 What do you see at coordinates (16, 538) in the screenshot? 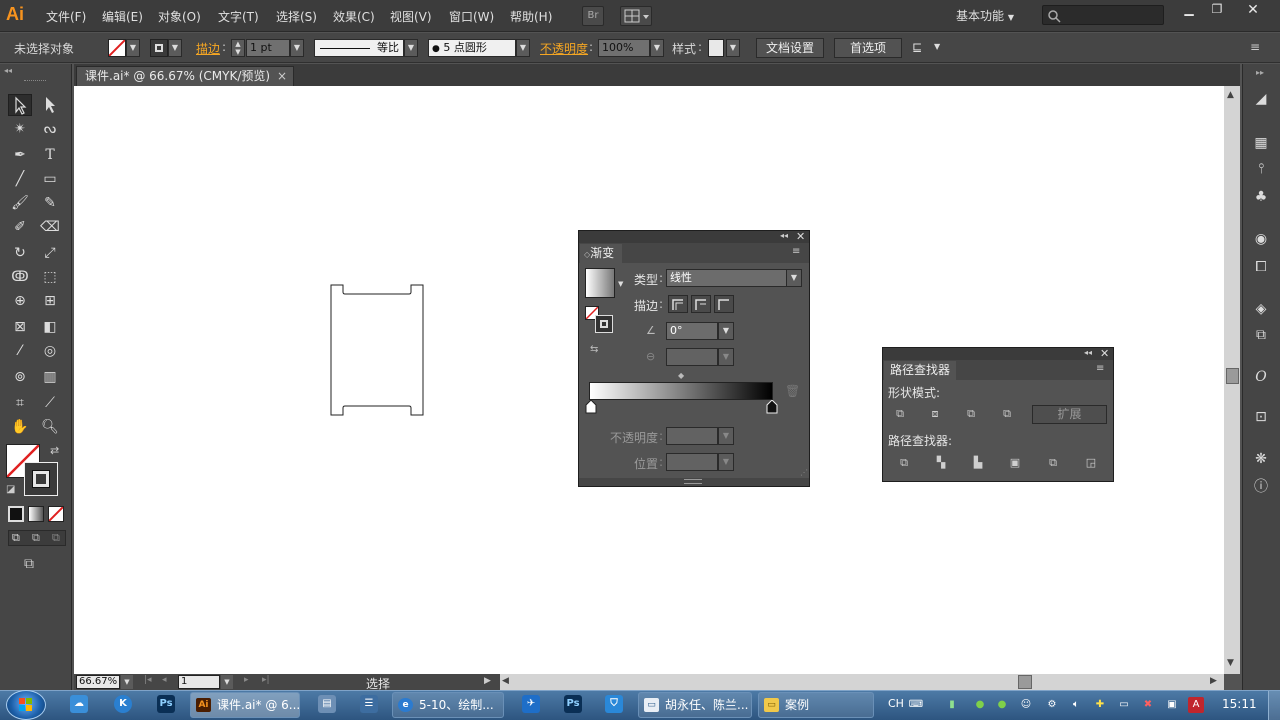
I see `draw-normal-icon: ⧉` at bounding box center [16, 538].